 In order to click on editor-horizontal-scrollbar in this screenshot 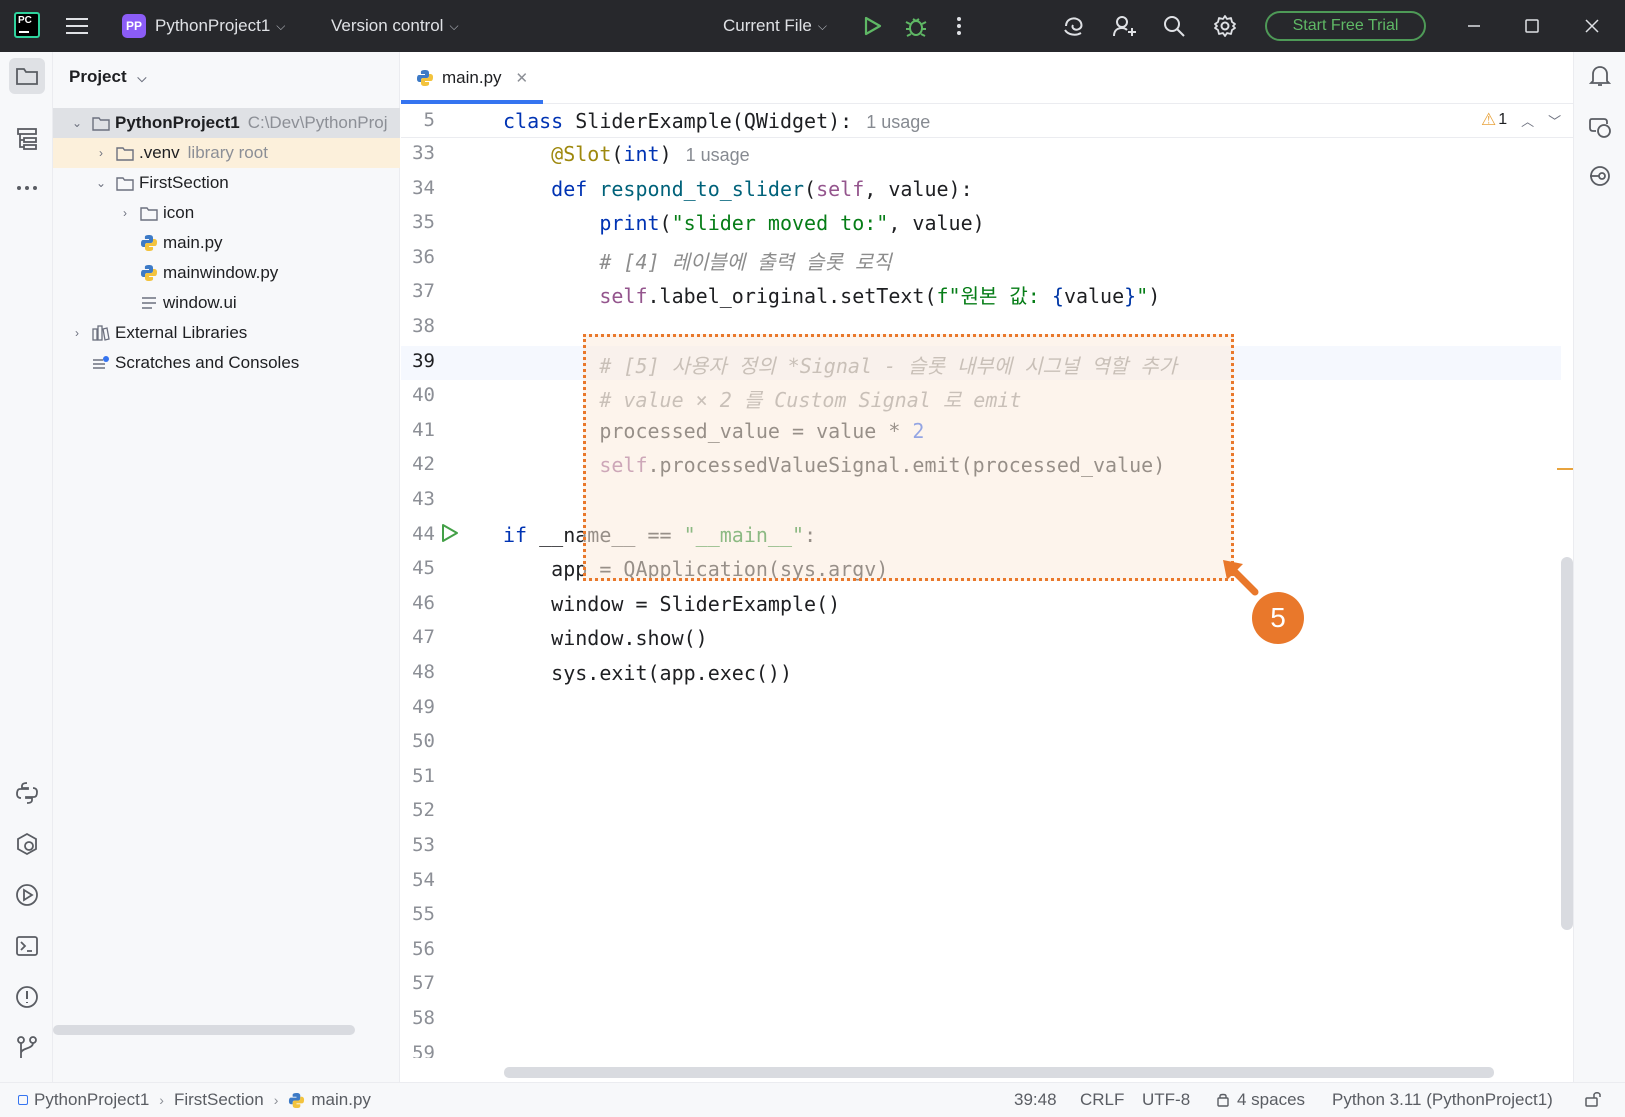, I will do `click(999, 1072)`.